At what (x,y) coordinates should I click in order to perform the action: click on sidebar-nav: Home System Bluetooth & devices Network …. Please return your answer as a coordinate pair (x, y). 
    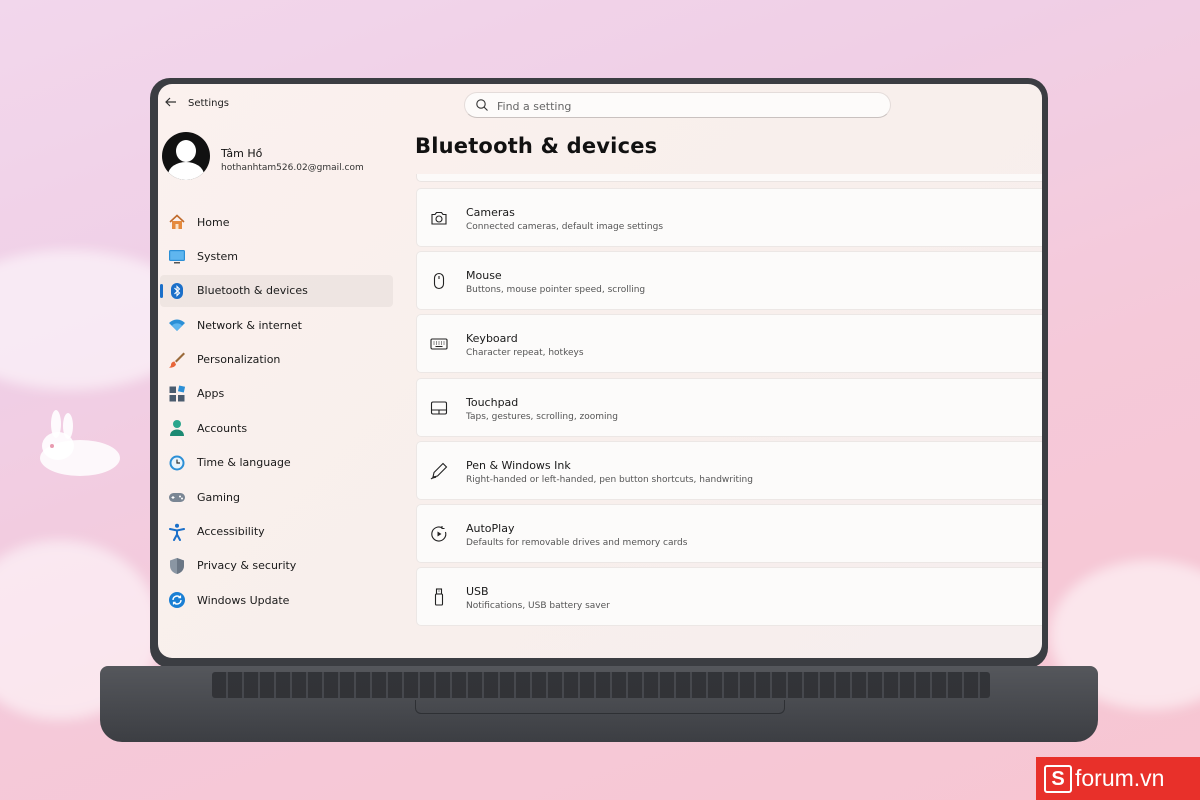
    Looking at the image, I should click on (276, 412).